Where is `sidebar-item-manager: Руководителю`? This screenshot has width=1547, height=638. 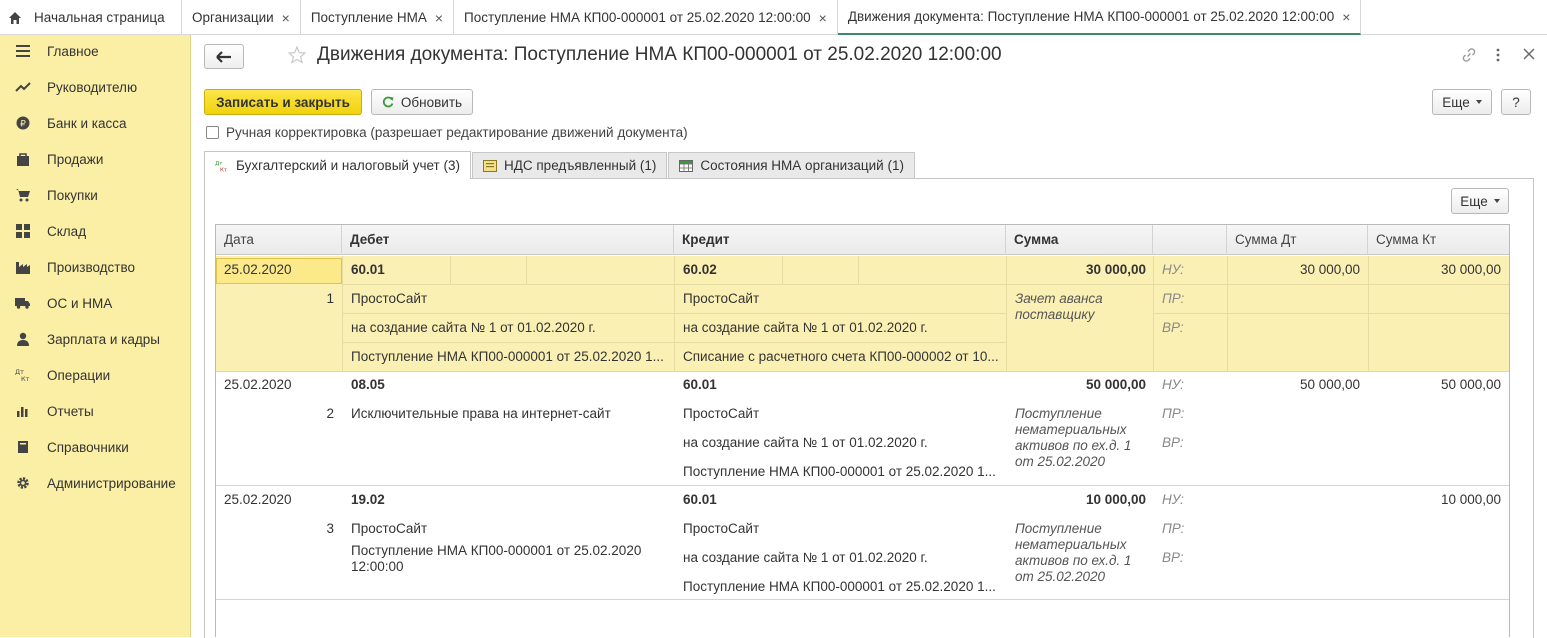 sidebar-item-manager: Руководителю is located at coordinates (95, 87).